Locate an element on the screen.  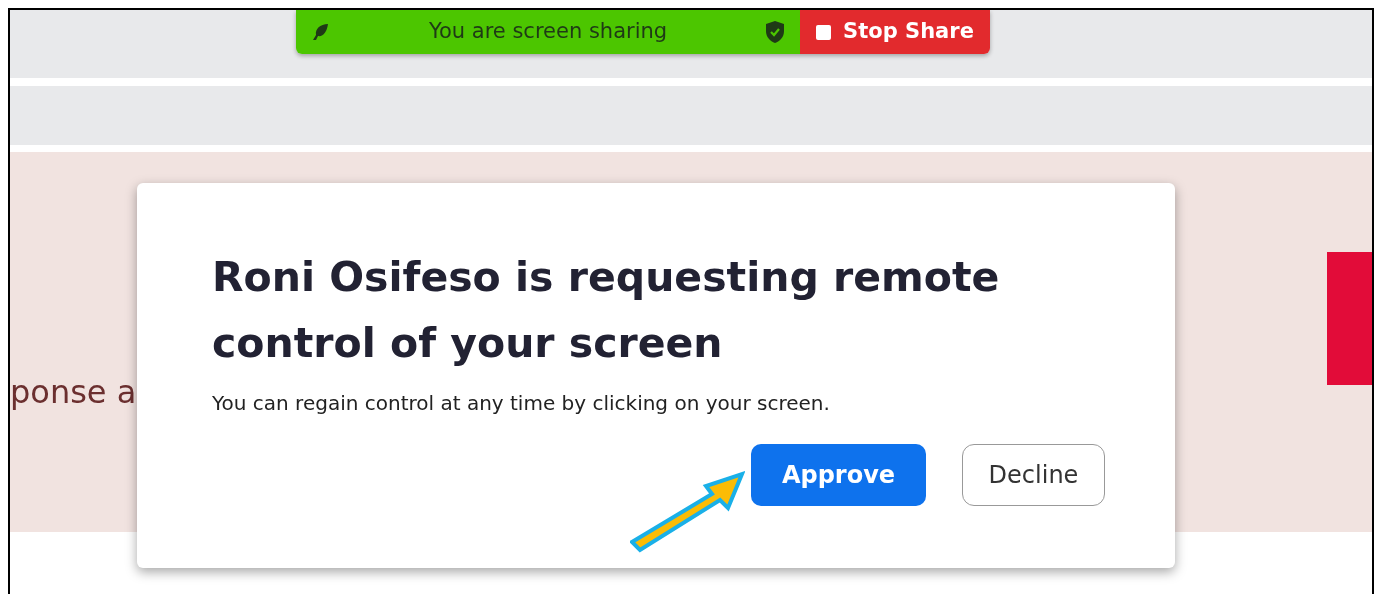
share-status-text: You are screen sharing is located at coordinates (548, 32).